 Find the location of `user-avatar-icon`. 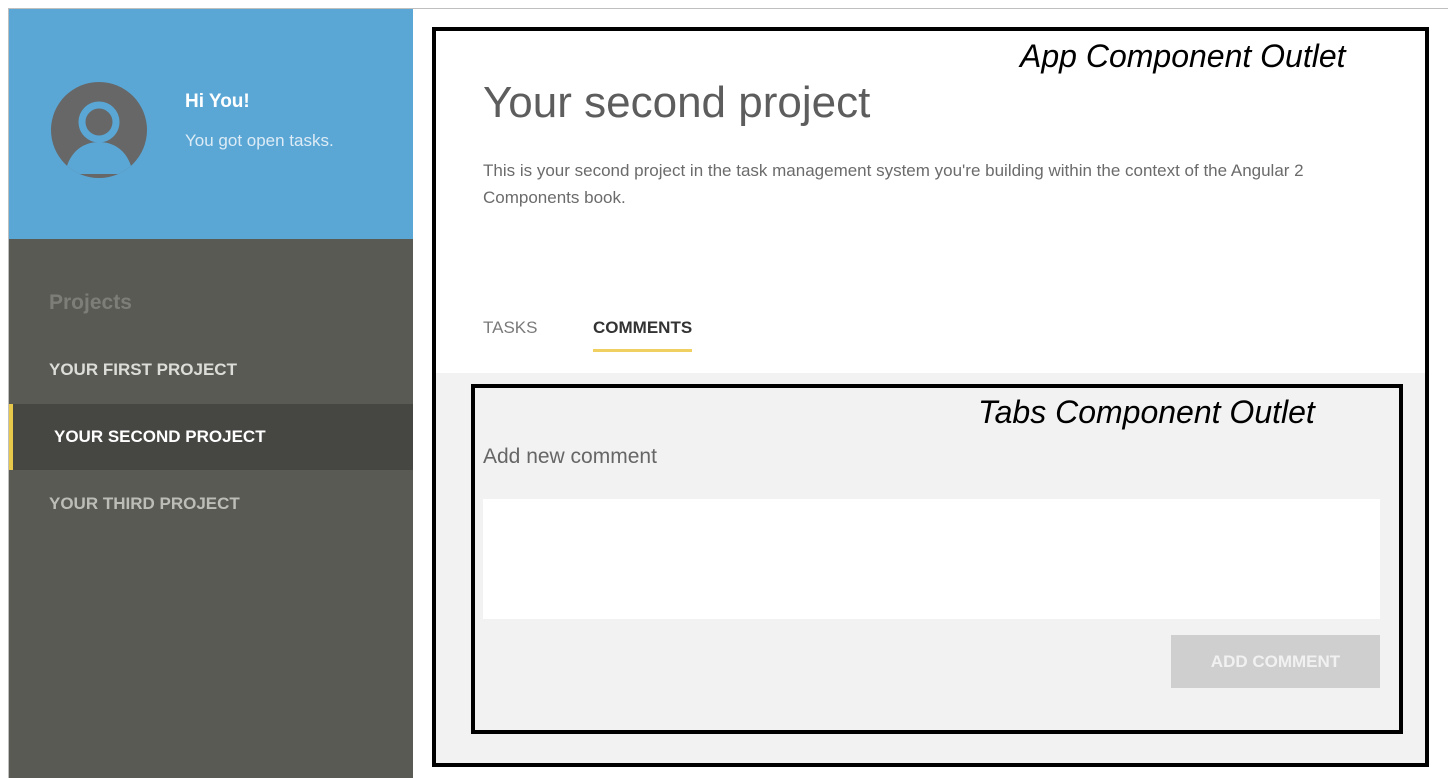

user-avatar-icon is located at coordinates (99, 130).